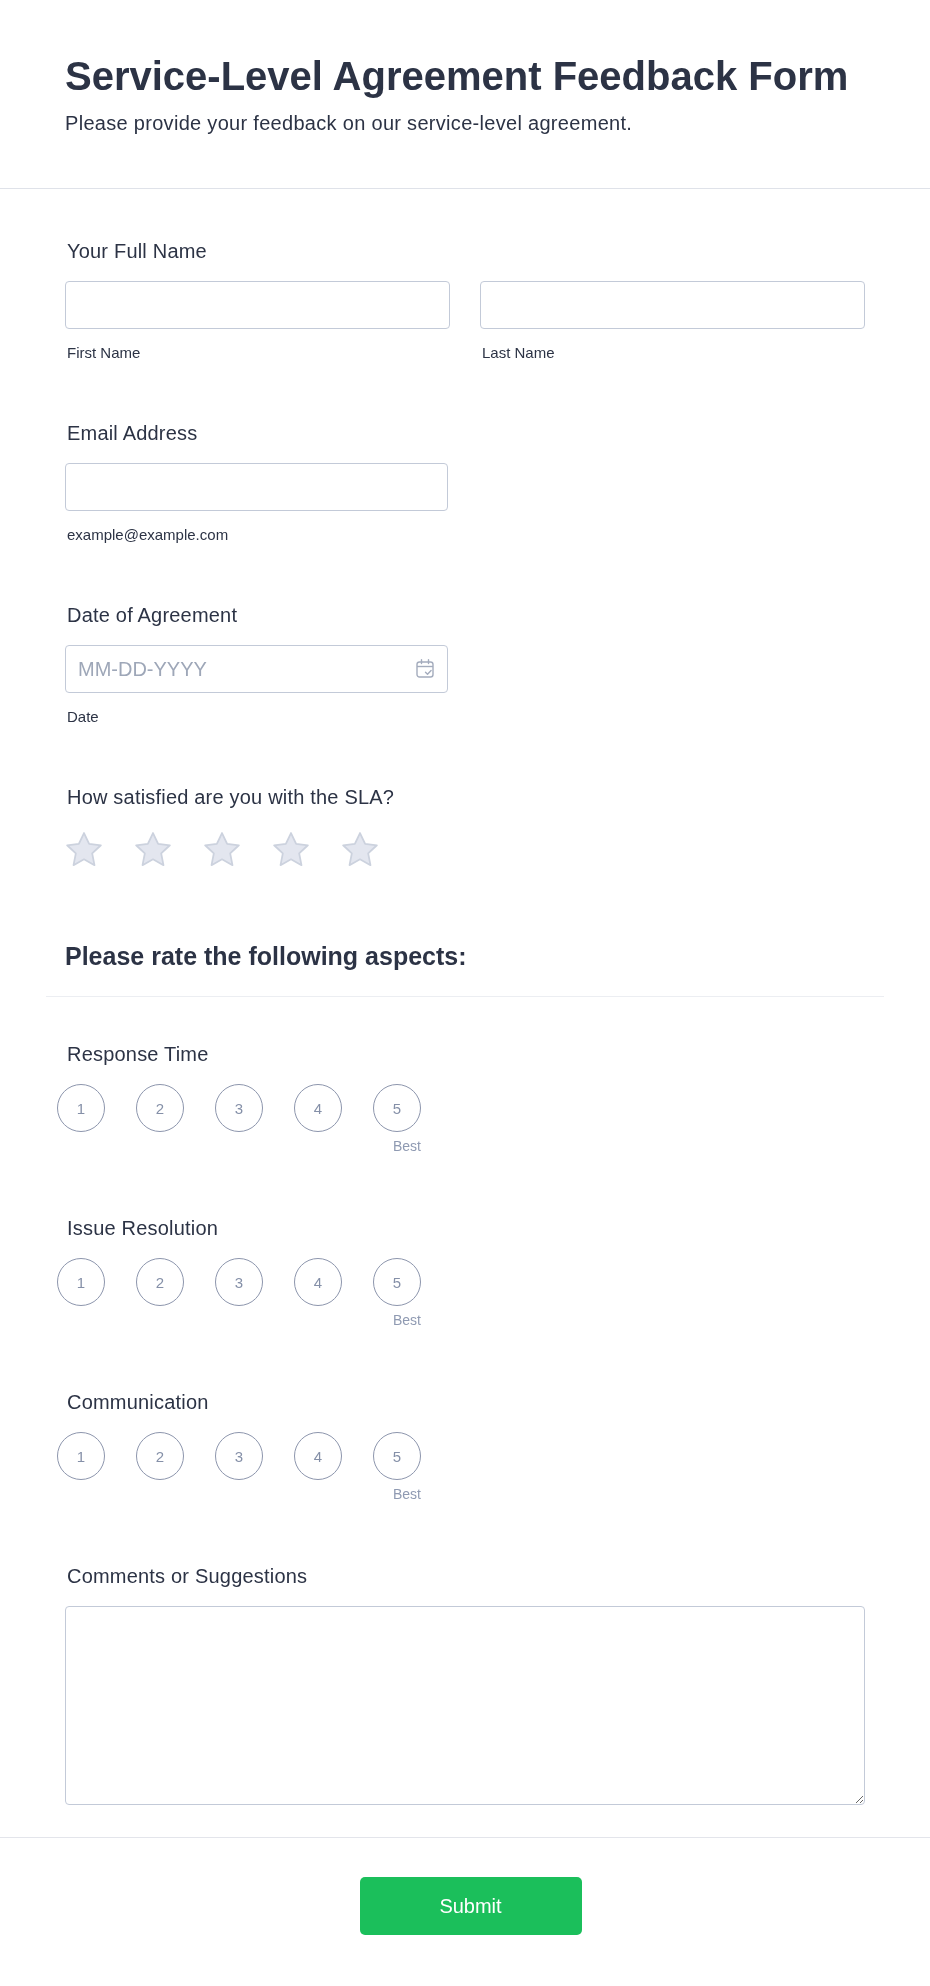  Describe the element at coordinates (132, 433) in the screenshot. I see `field-label: Email Address` at that location.